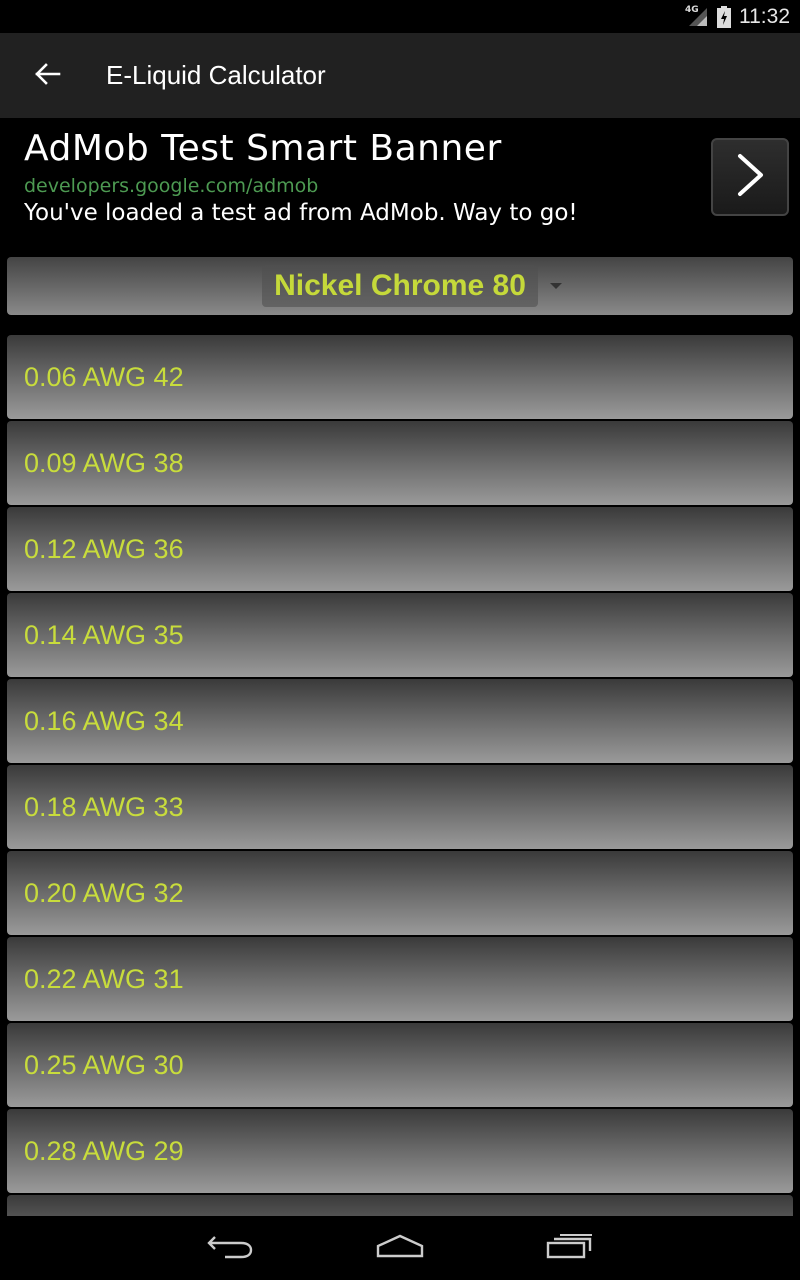 The height and width of the screenshot is (1280, 800). I want to click on list-item-label: 0.12 AWG 36, so click(104, 548).